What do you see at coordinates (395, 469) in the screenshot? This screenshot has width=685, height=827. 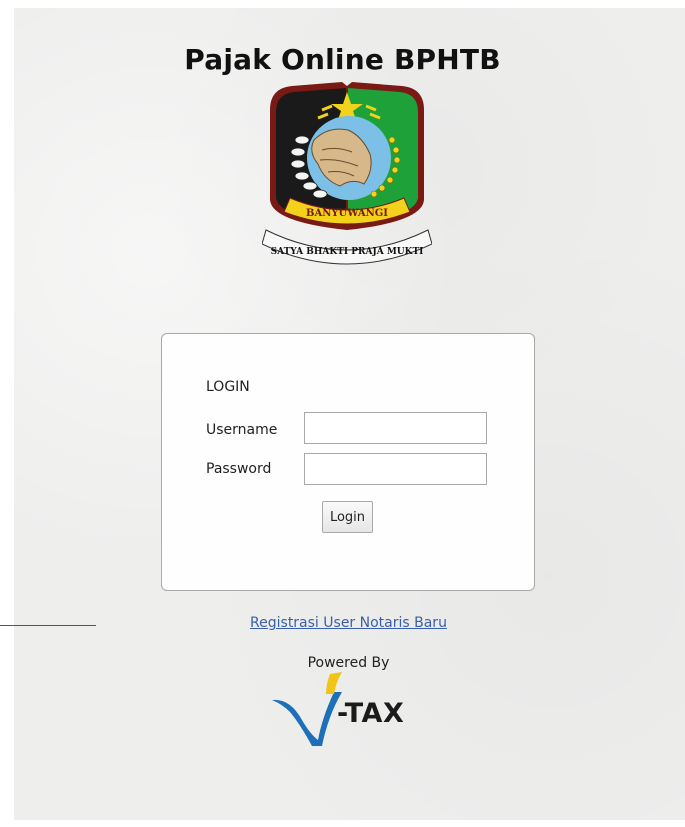 I see `password-input` at bounding box center [395, 469].